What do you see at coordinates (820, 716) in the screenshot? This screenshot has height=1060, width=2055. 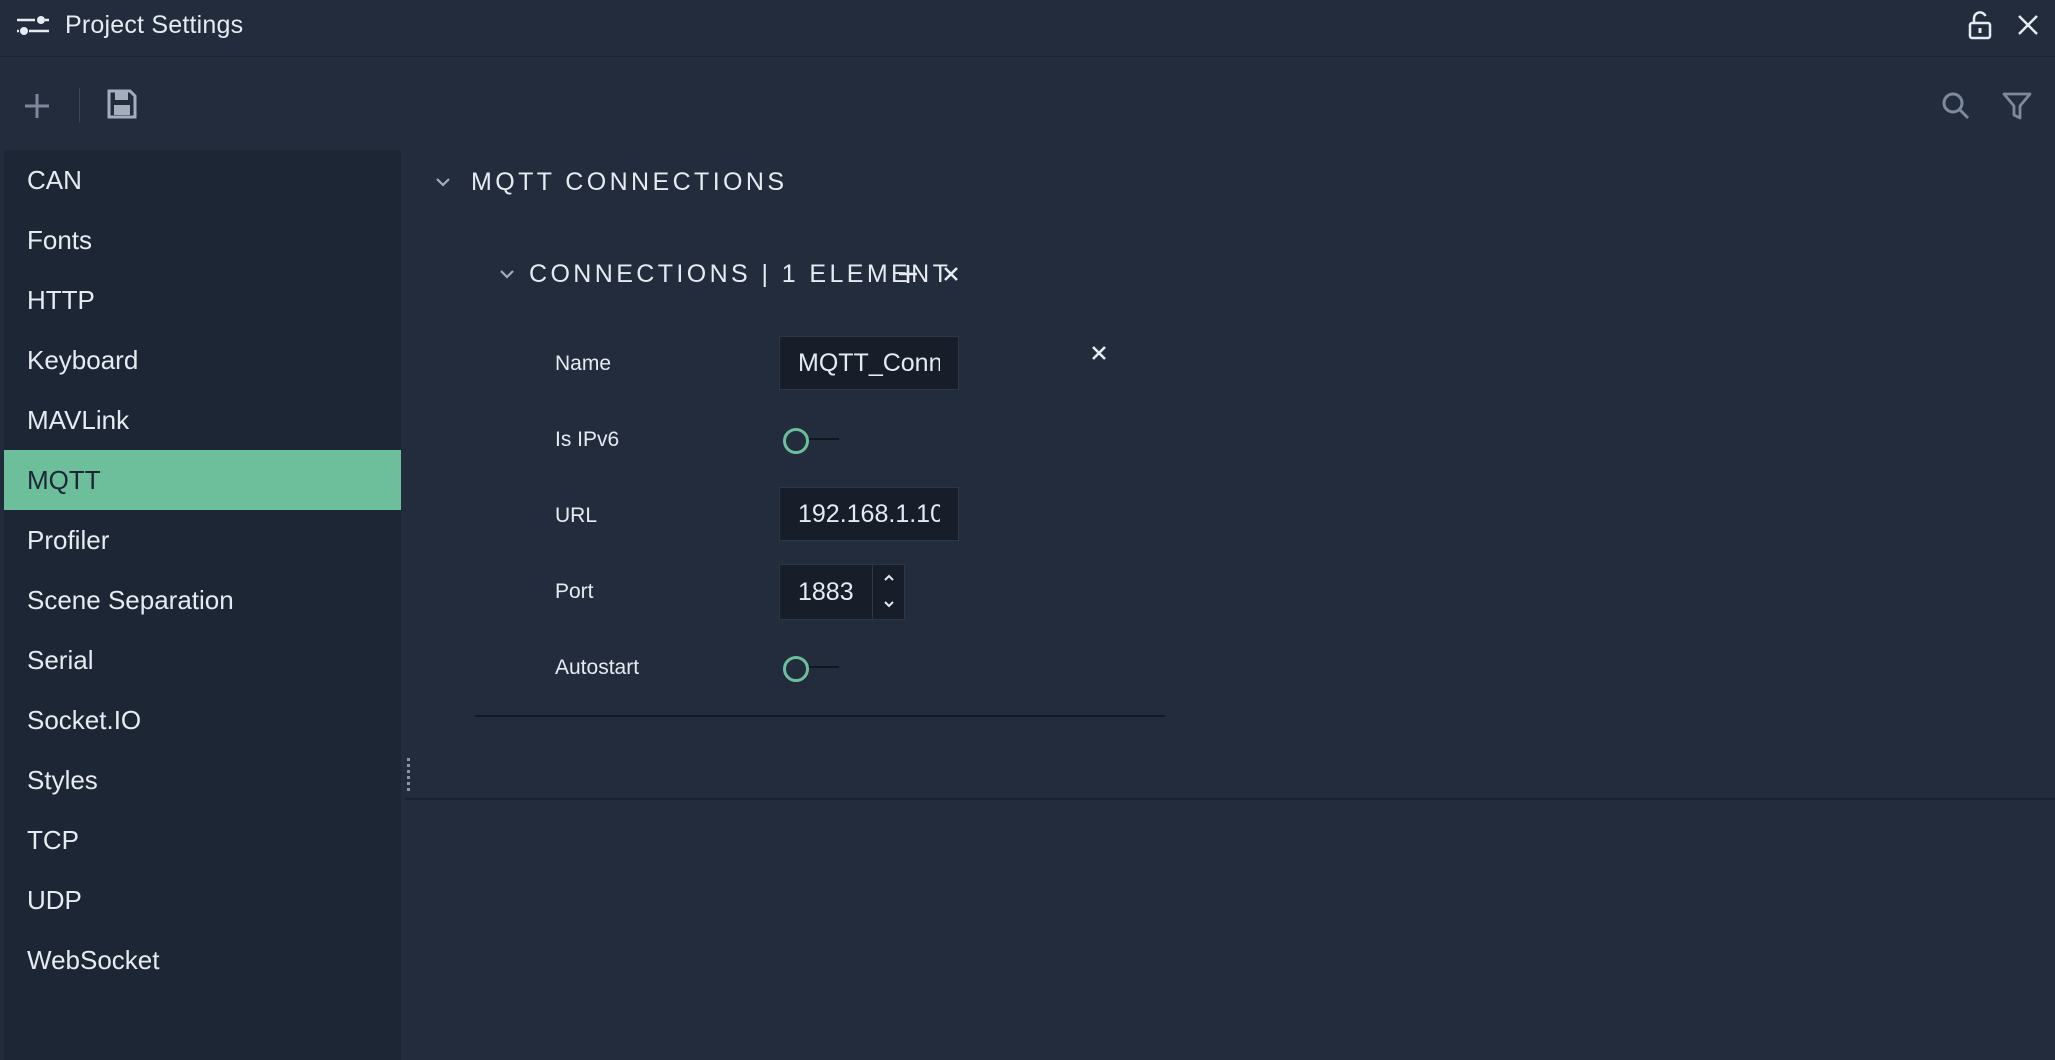 I see `element-divider` at bounding box center [820, 716].